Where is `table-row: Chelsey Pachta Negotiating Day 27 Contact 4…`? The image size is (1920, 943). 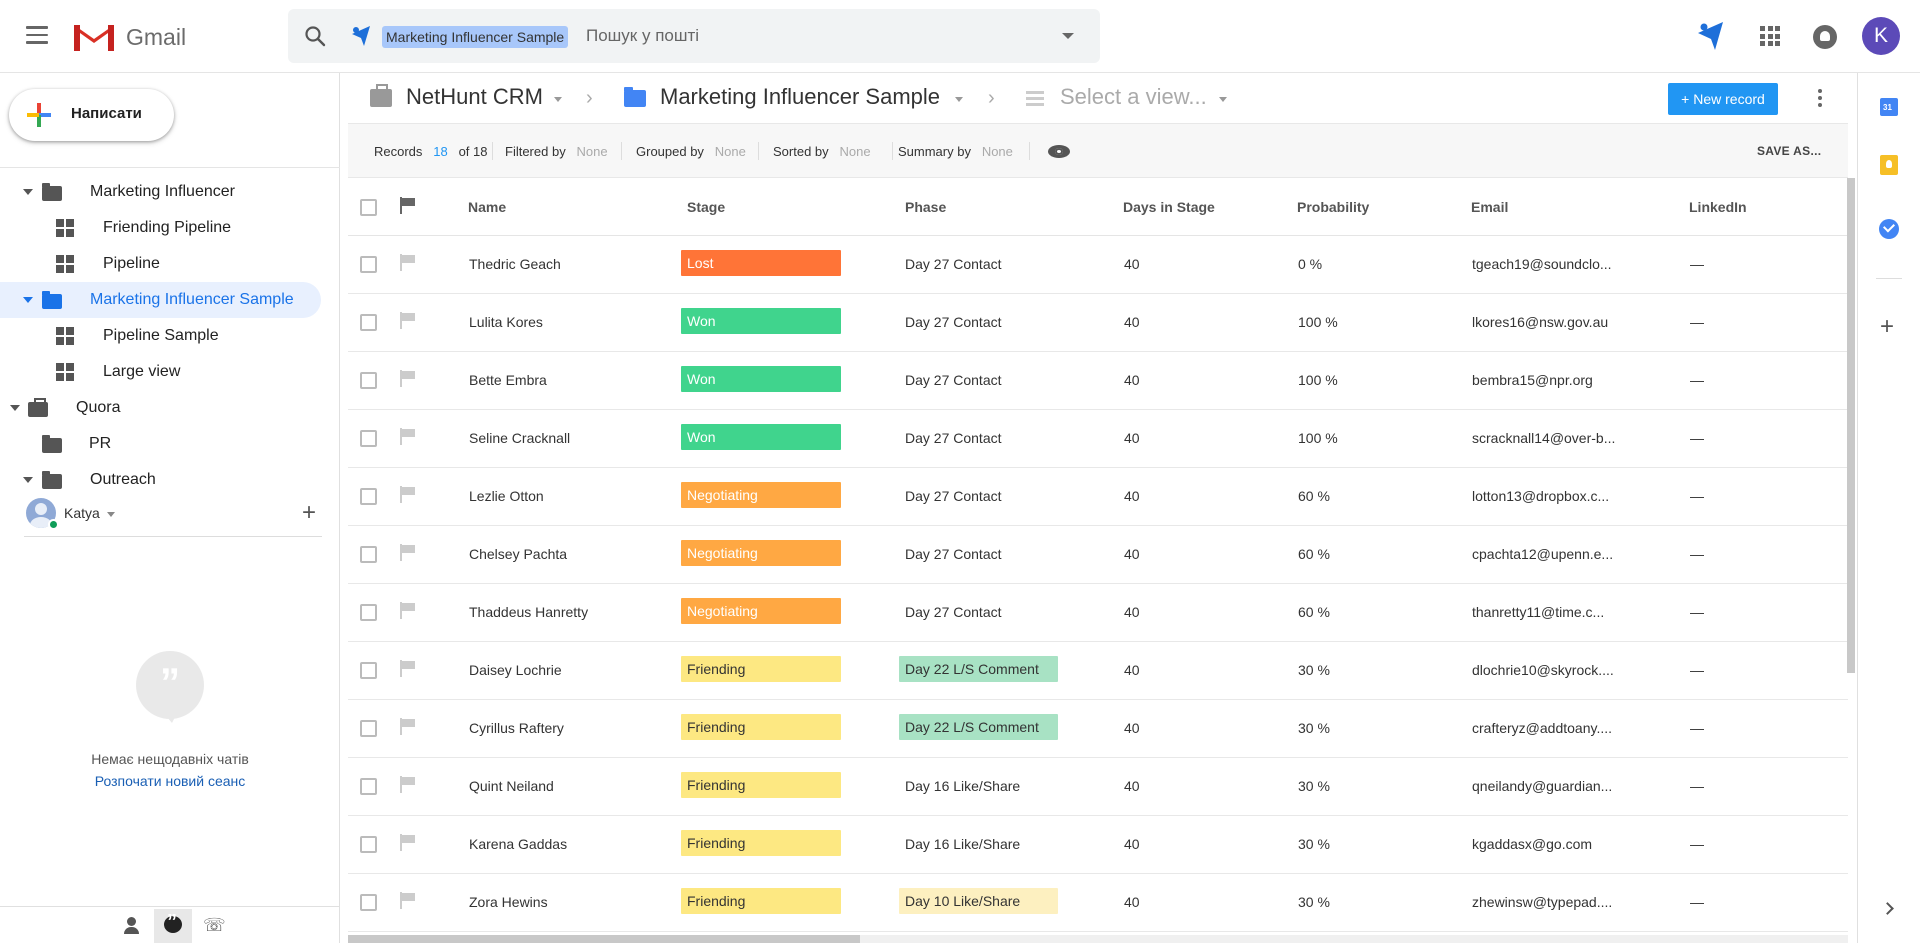 table-row: Chelsey Pachta Negotiating Day 27 Contact 4… is located at coordinates (1098, 555).